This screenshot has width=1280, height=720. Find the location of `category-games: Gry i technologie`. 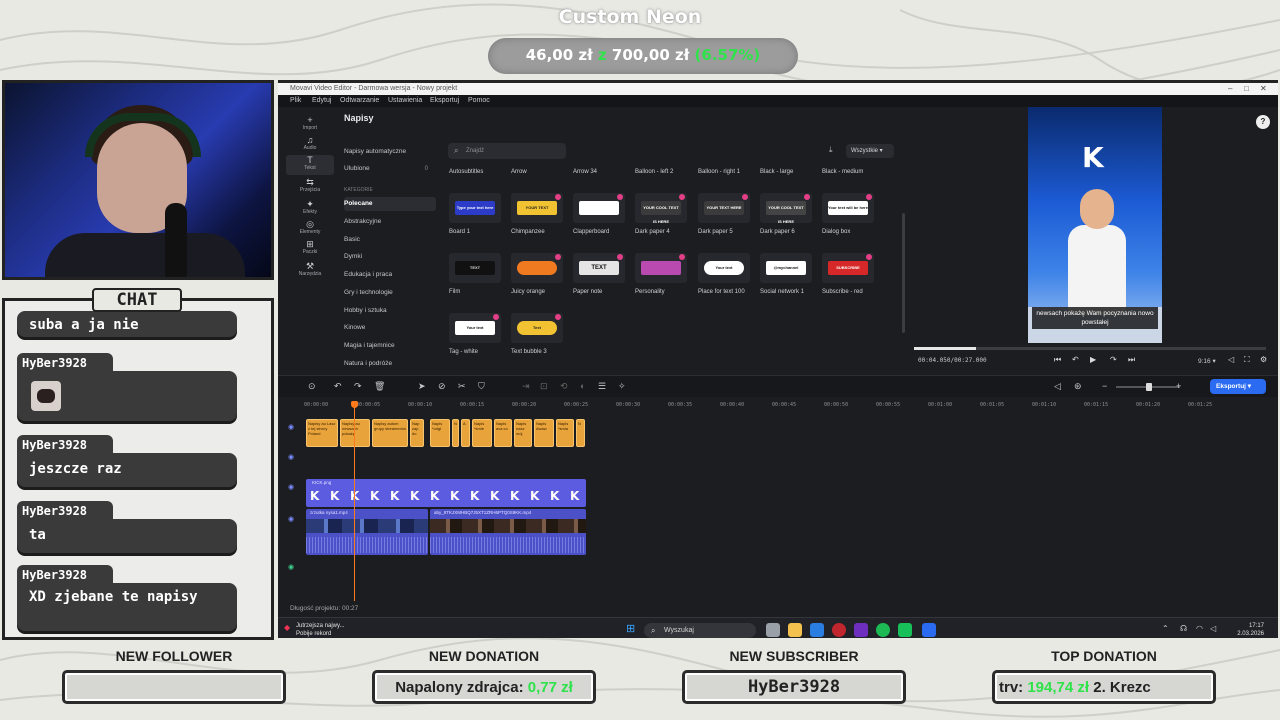

category-games: Gry i technologie is located at coordinates (390, 293).